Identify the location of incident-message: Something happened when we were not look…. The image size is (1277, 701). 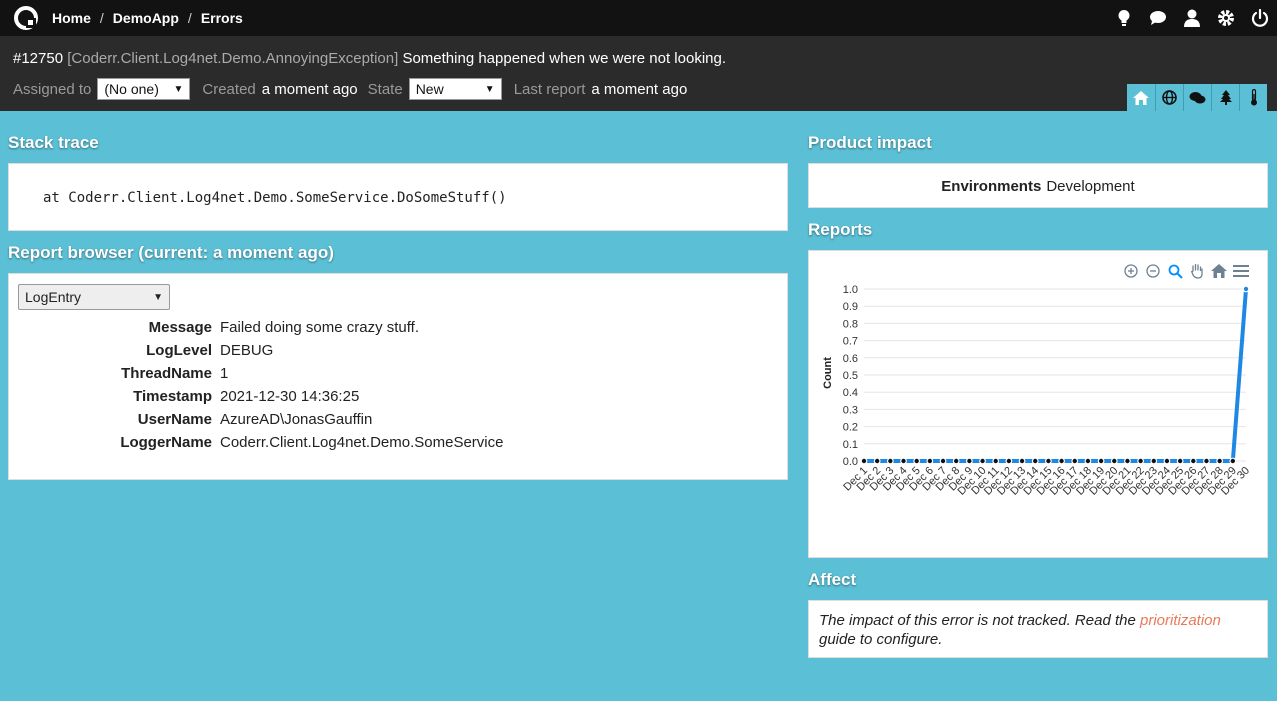
(564, 58).